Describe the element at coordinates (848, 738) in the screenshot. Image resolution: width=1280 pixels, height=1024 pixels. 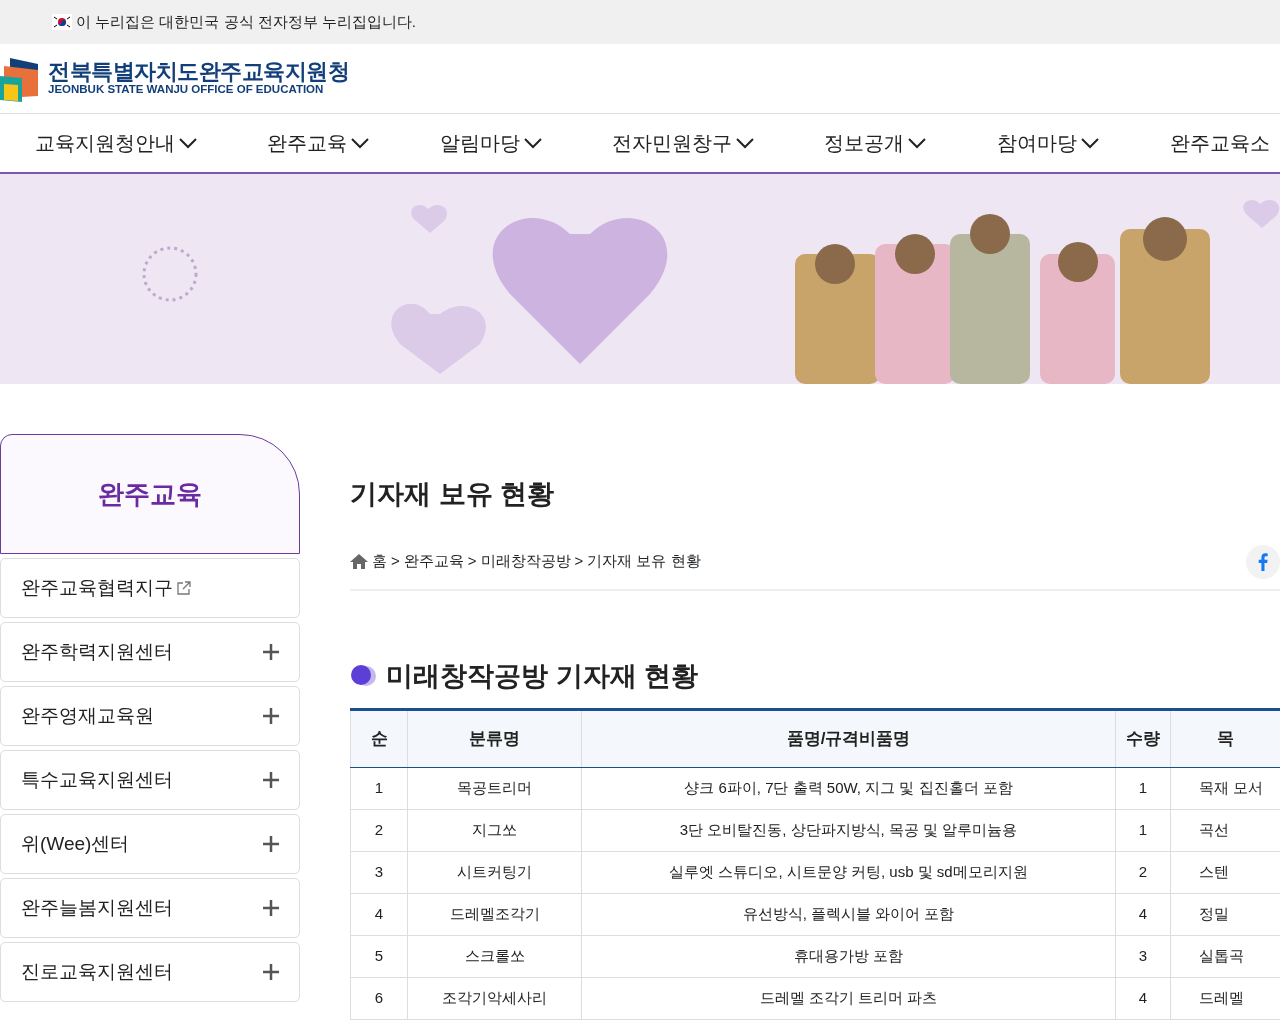
I see `column-header: 품명/규격비품명` at that location.